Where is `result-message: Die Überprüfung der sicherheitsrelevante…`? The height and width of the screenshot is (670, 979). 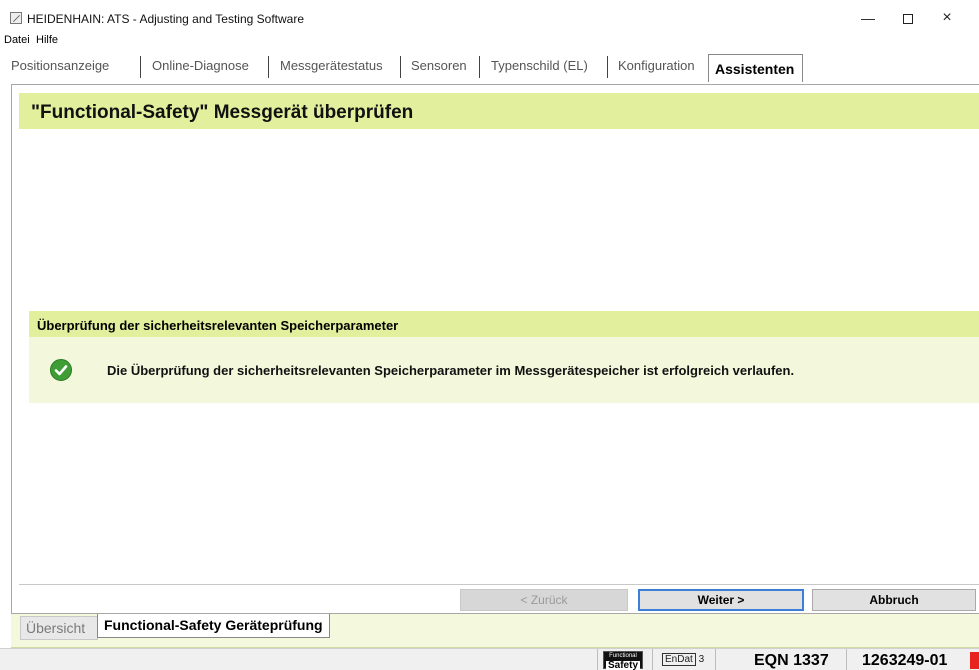 result-message: Die Überprüfung der sicherheitsrelevante… is located at coordinates (451, 370).